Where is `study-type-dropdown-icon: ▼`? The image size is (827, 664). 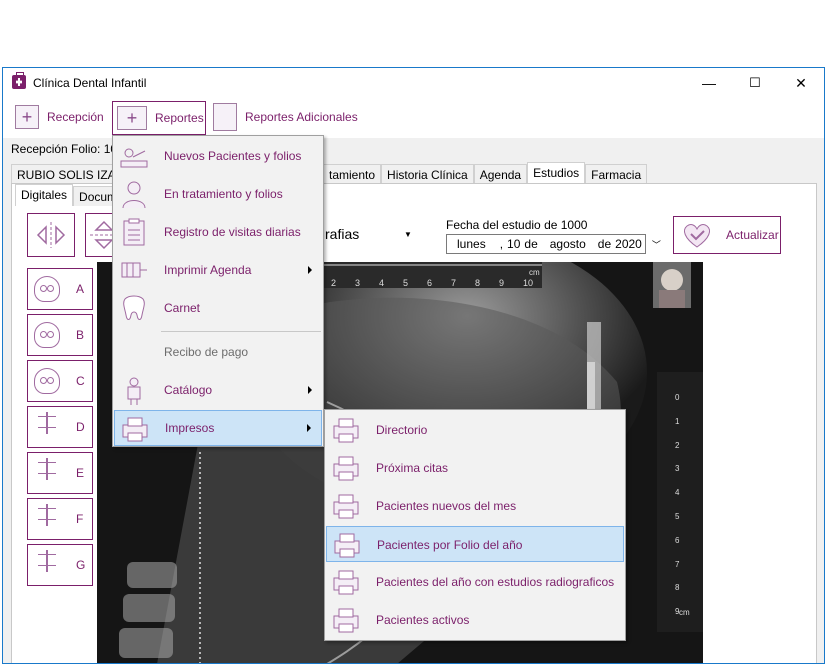 study-type-dropdown-icon: ▼ is located at coordinates (408, 234).